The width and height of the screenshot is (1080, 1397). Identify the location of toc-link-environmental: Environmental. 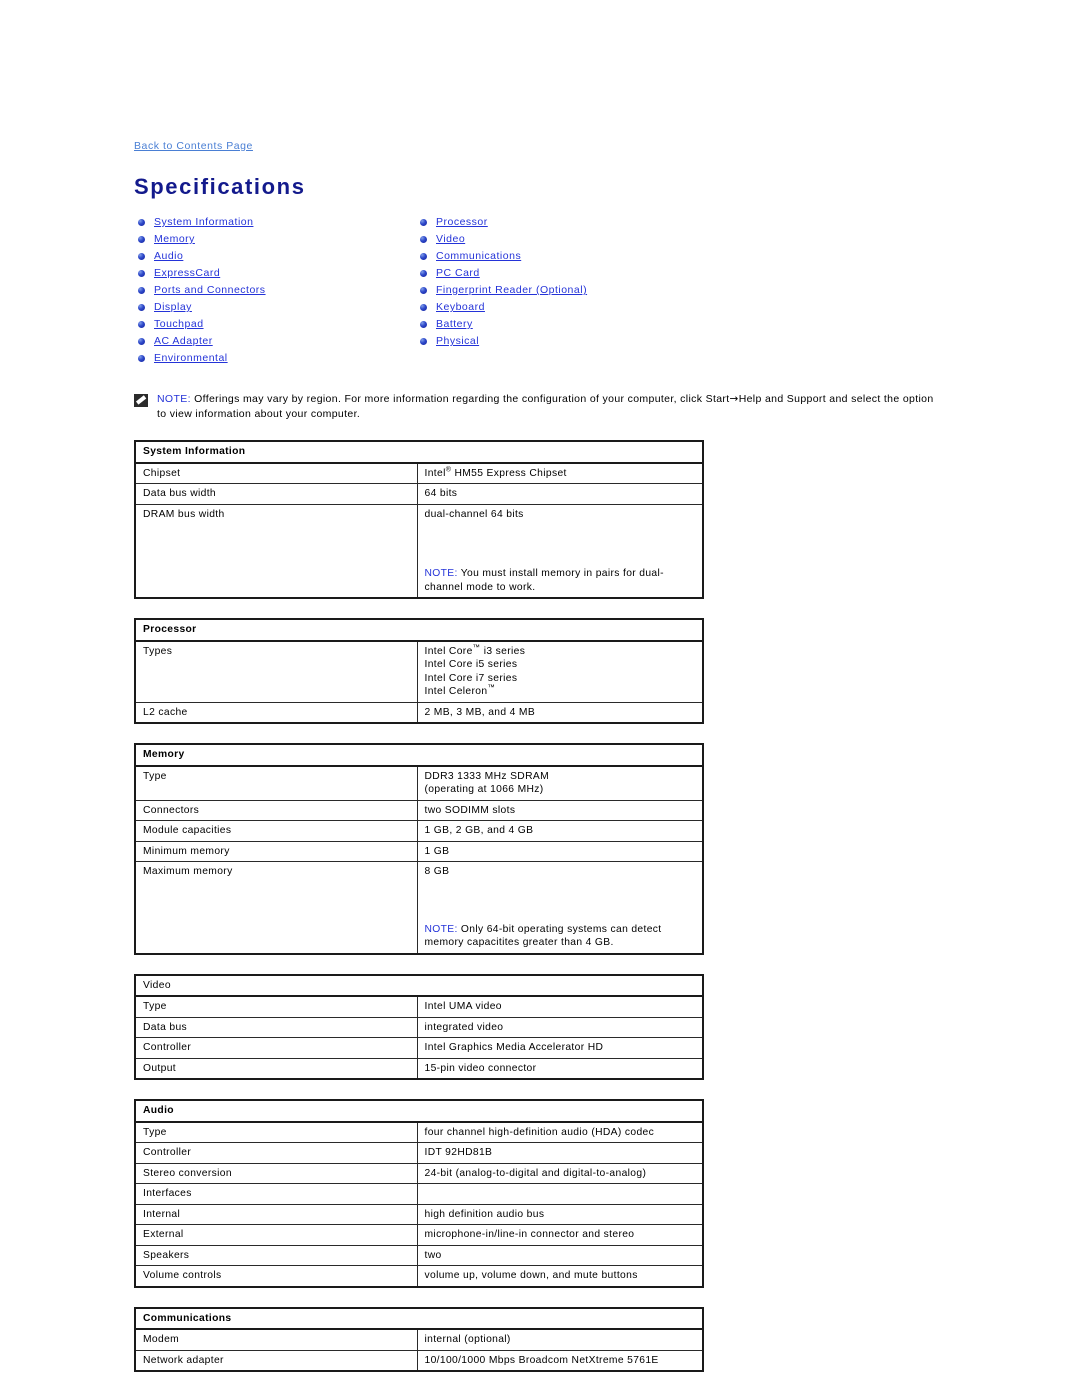
(191, 358).